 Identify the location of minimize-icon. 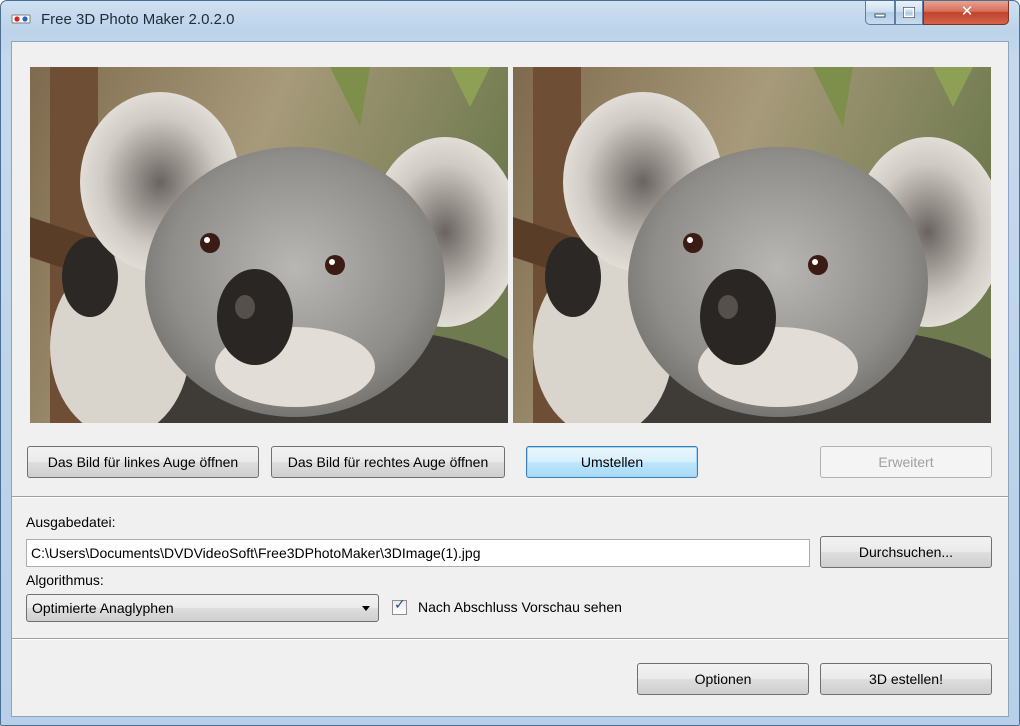
(880, 15).